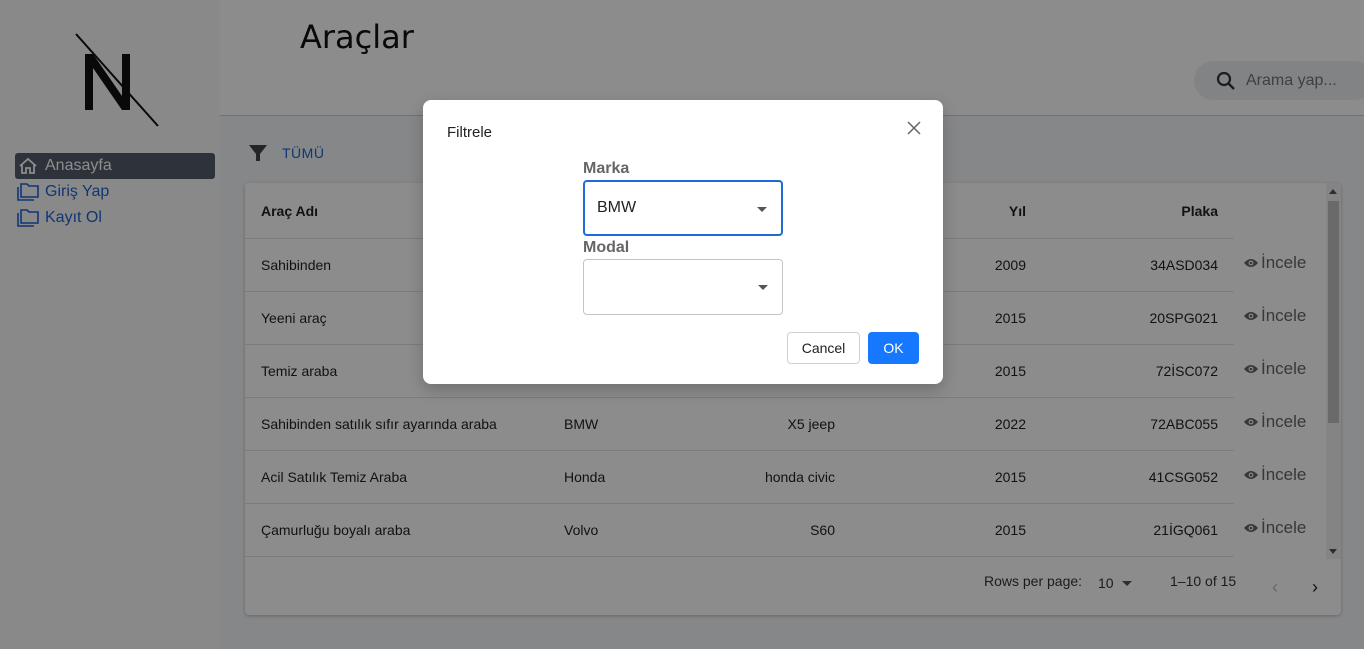 This screenshot has height=649, width=1364. What do you see at coordinates (893, 348) in the screenshot?
I see `ok-button: OK` at bounding box center [893, 348].